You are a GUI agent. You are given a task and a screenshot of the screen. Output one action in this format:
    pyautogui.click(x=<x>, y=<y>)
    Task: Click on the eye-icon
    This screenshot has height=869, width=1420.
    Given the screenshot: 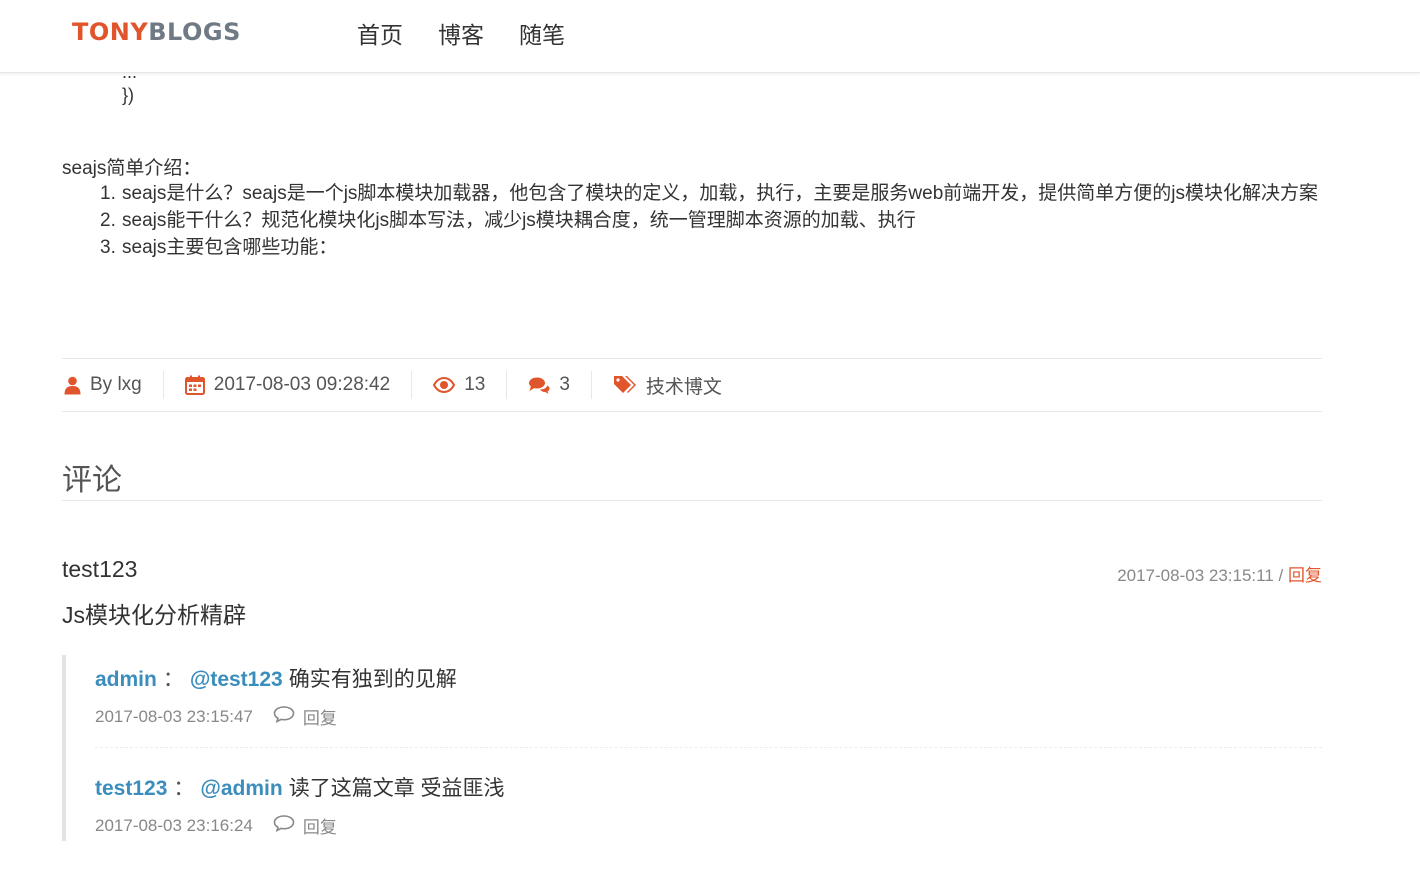 What is the action you would take?
    pyautogui.click(x=444, y=385)
    